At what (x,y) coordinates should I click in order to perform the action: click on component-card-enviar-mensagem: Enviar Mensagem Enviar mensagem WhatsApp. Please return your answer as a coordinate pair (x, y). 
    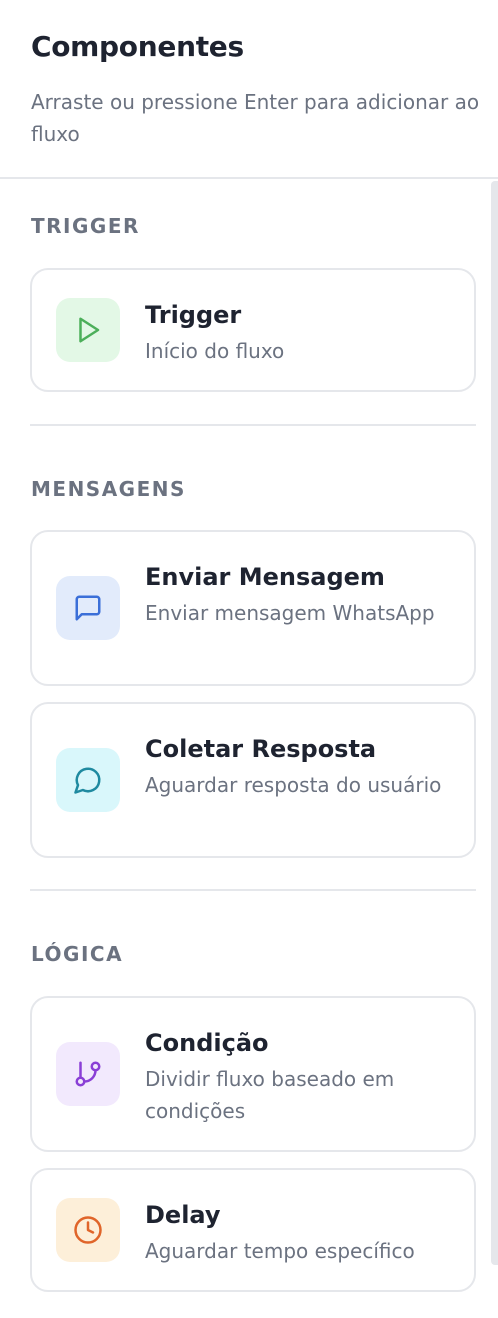
    Looking at the image, I should click on (253, 608).